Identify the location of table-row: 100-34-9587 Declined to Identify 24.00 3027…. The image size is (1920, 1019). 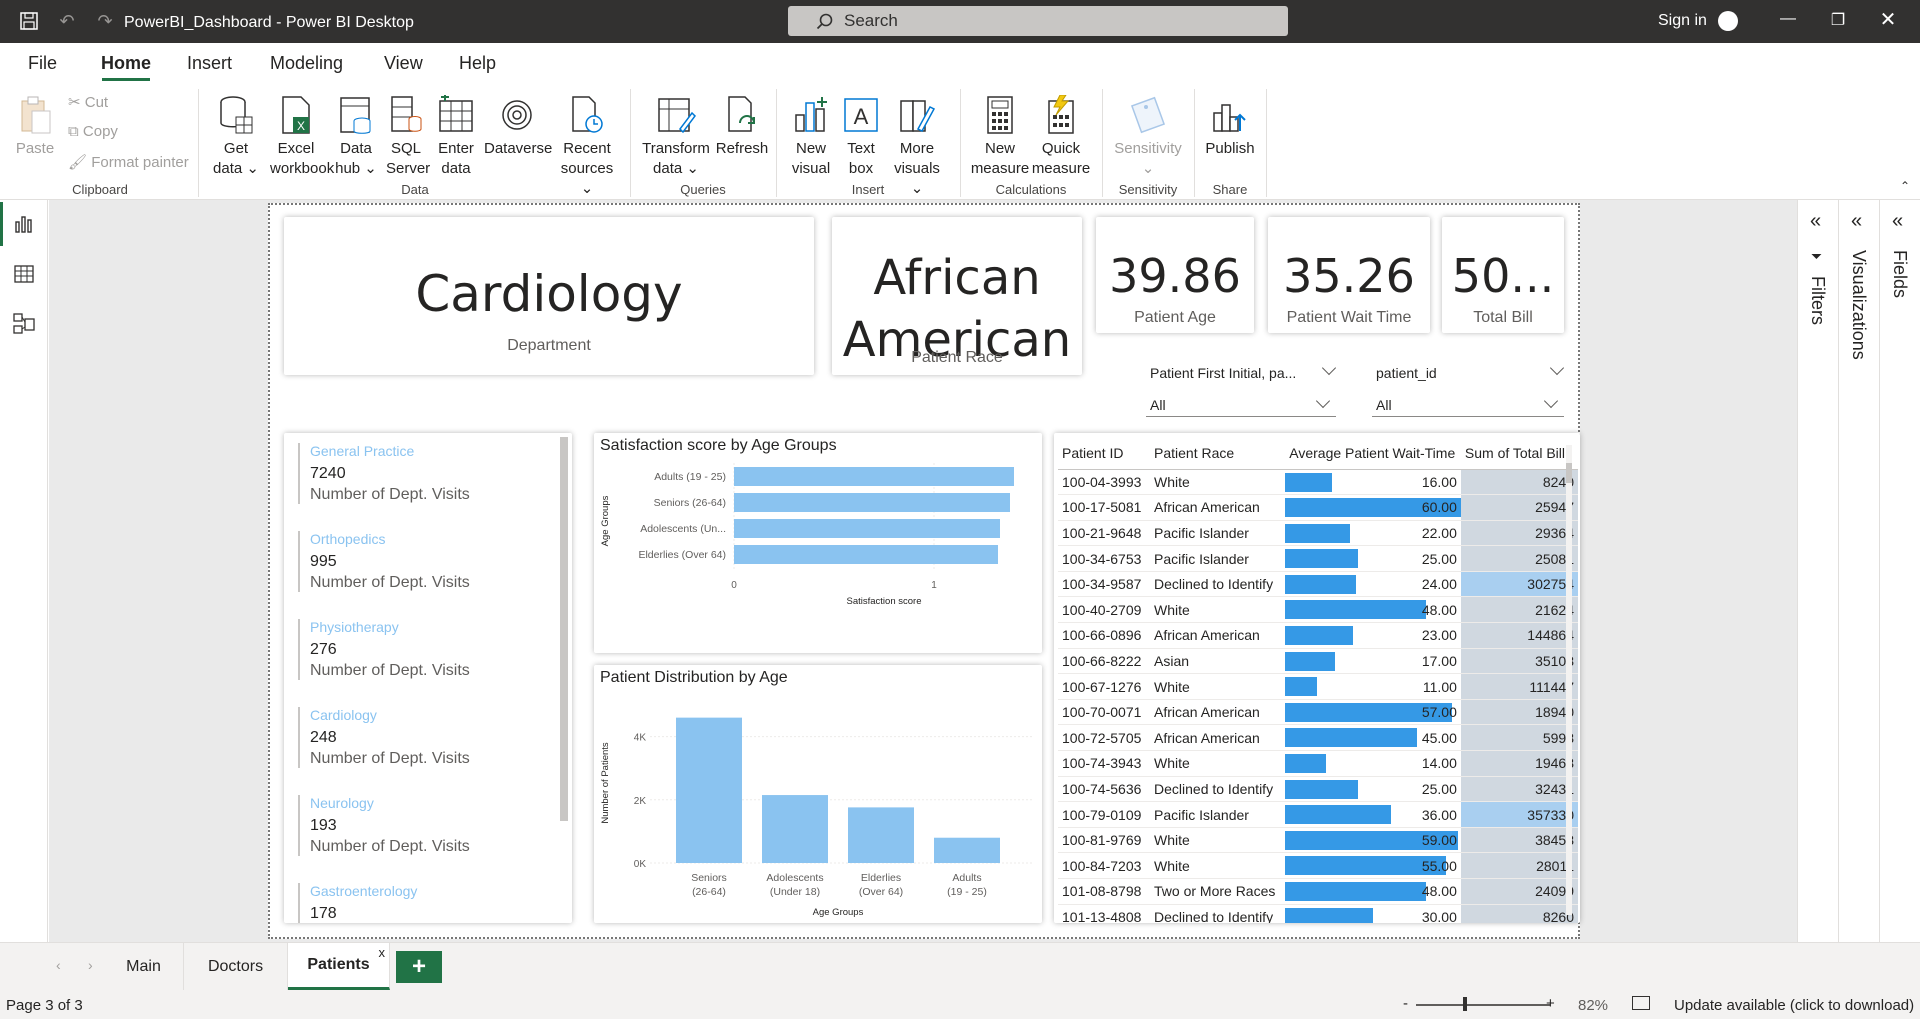
(1318, 584).